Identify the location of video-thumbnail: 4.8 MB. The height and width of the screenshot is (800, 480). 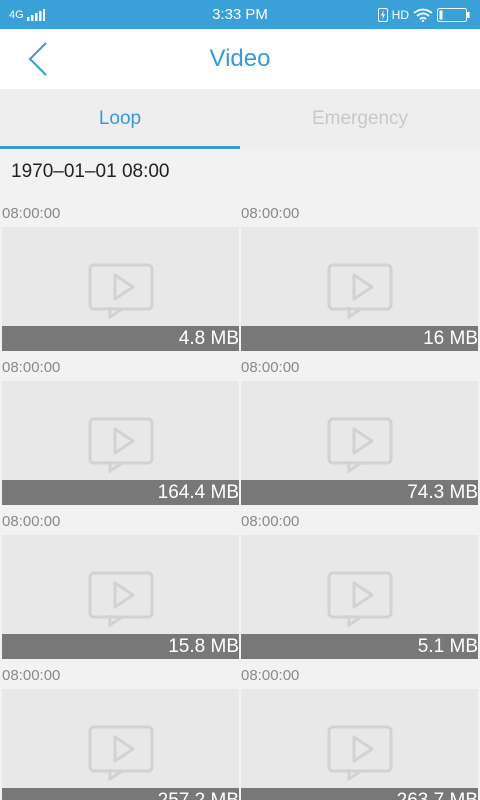
(120, 289).